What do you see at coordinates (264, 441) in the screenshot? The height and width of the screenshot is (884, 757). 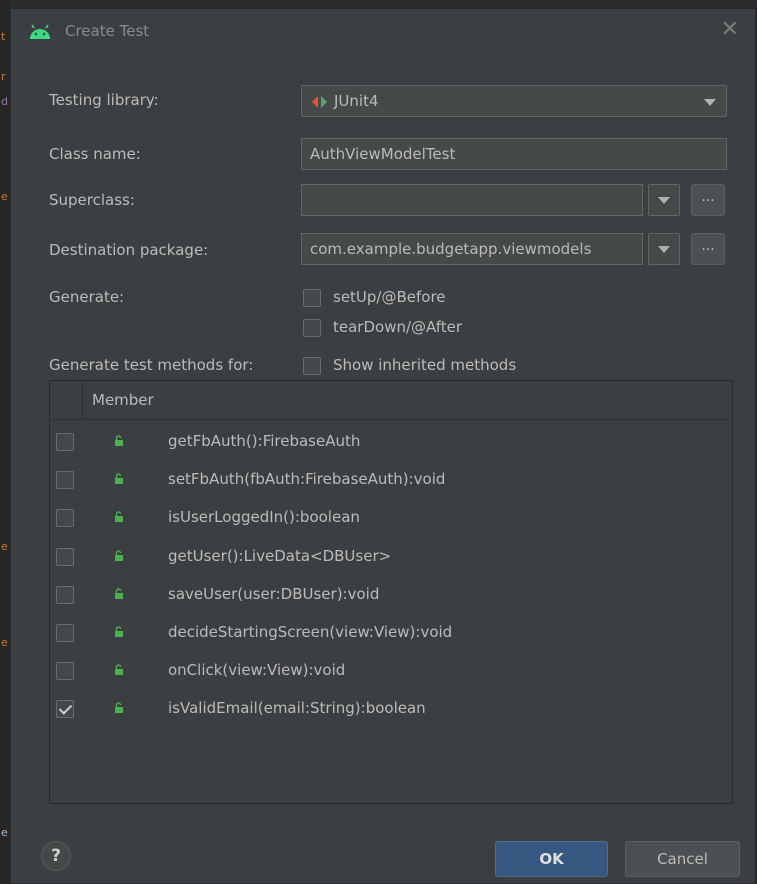 I see `member-signature: getFbAuth():FirebaseAuth` at bounding box center [264, 441].